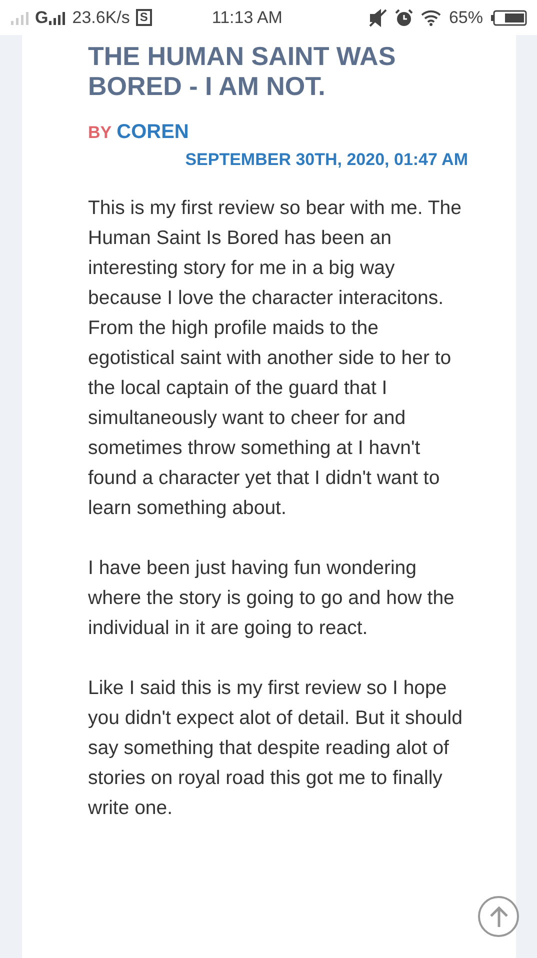  I want to click on sim-badge: S, so click(144, 17).